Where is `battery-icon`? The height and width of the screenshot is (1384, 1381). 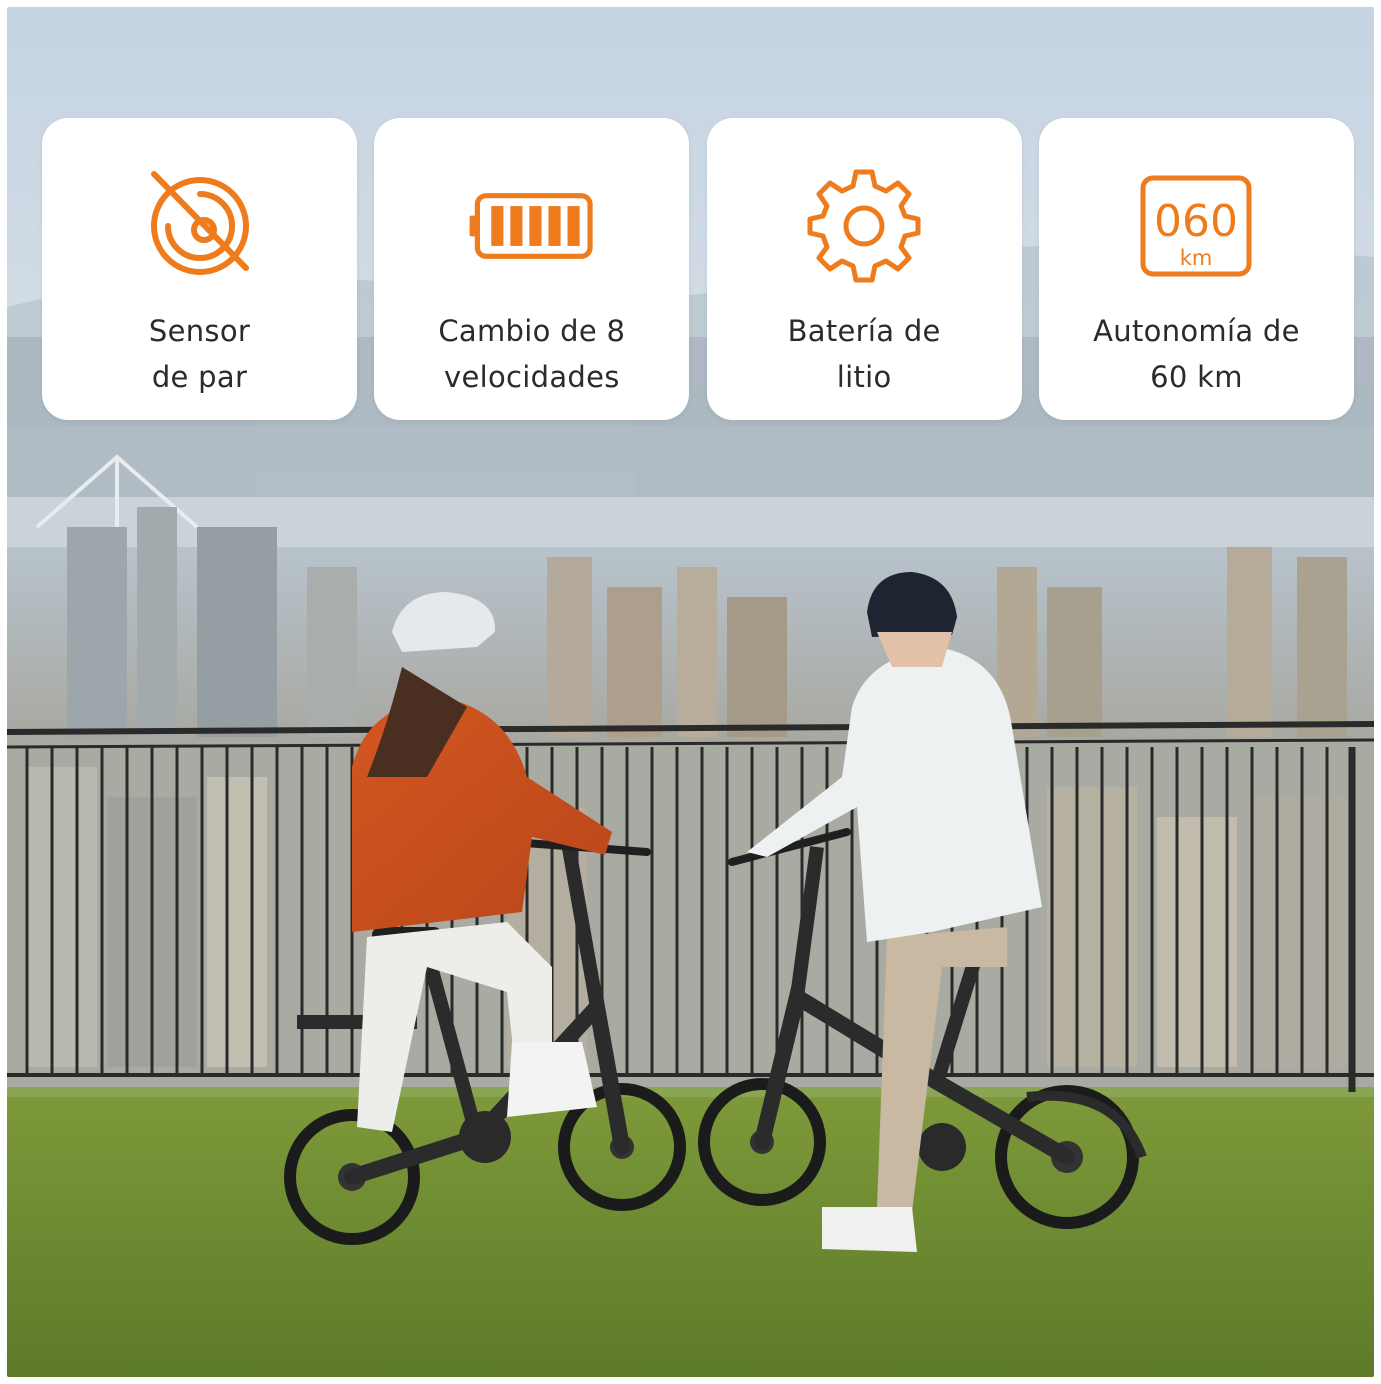 battery-icon is located at coordinates (532, 226).